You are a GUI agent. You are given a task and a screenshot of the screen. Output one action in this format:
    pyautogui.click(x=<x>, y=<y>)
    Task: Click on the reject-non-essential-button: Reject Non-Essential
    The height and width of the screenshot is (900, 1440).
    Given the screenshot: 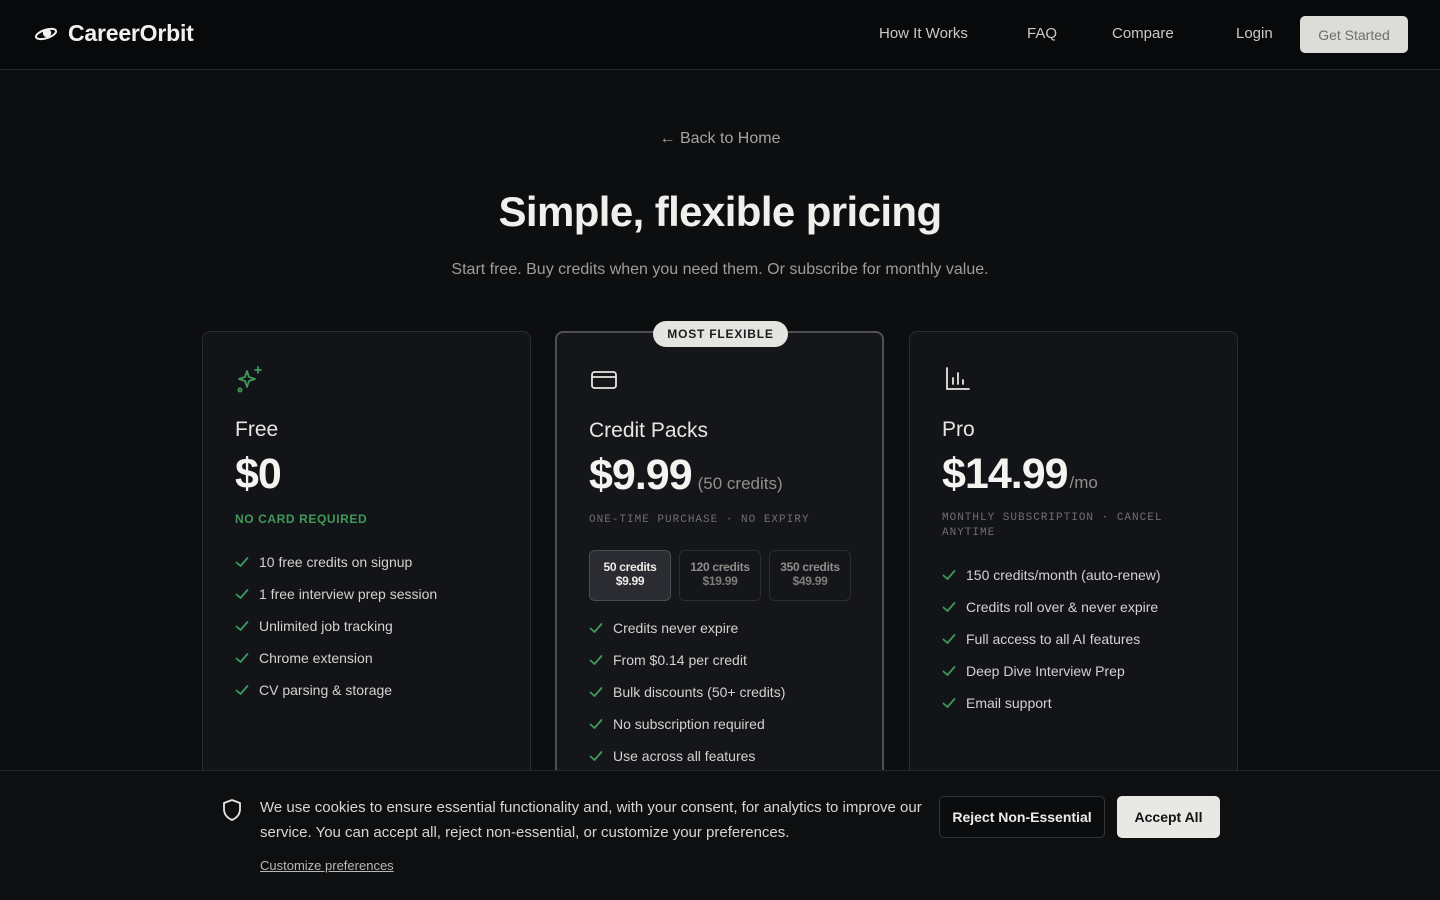 What is the action you would take?
    pyautogui.click(x=1022, y=817)
    